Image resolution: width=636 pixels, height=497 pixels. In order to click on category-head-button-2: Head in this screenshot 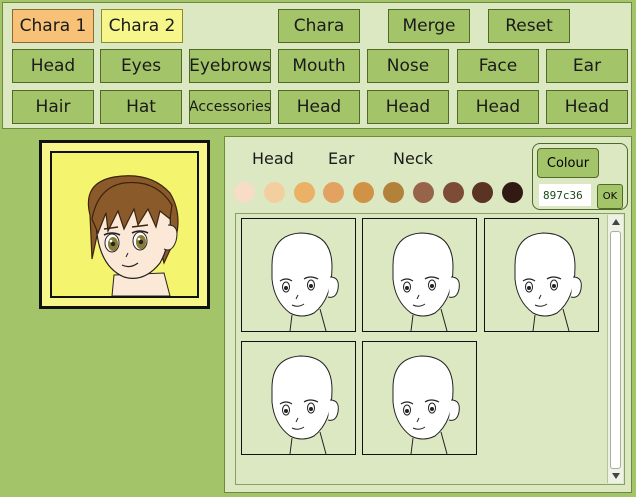, I will do `click(319, 107)`.